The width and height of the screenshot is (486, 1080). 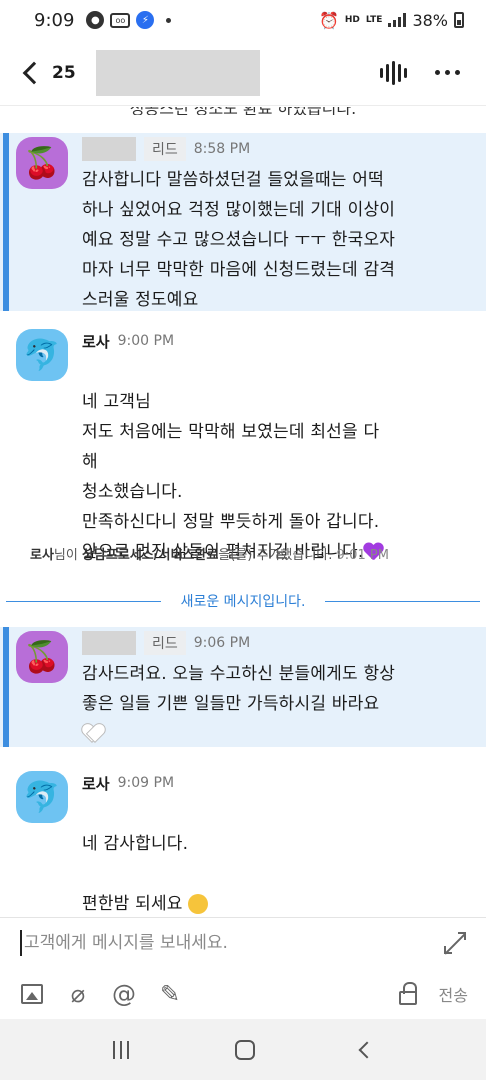 I want to click on hugging-face-icon, so click(x=198, y=904).